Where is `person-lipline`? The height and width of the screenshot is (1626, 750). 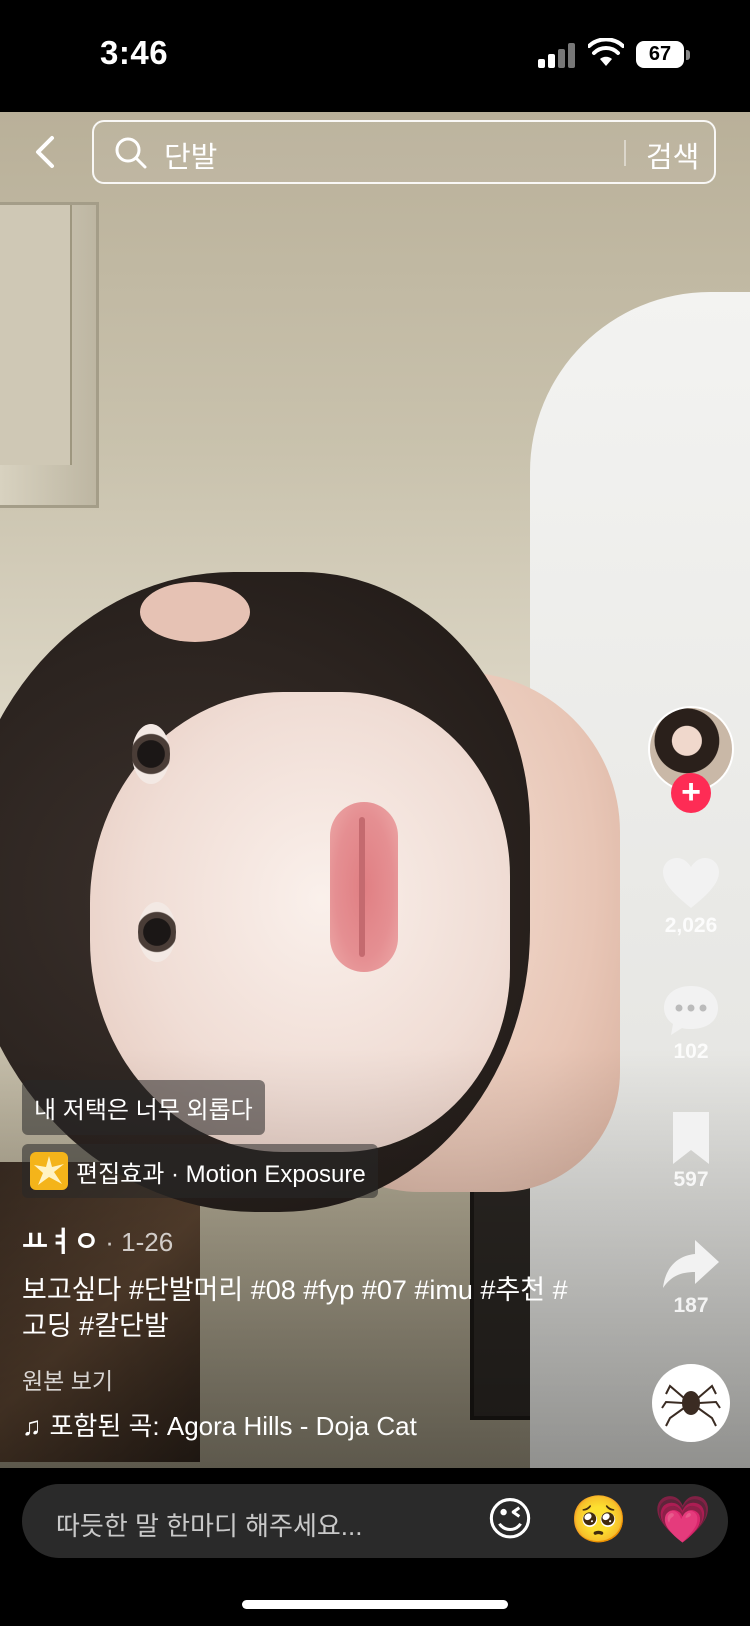 person-lipline is located at coordinates (362, 887).